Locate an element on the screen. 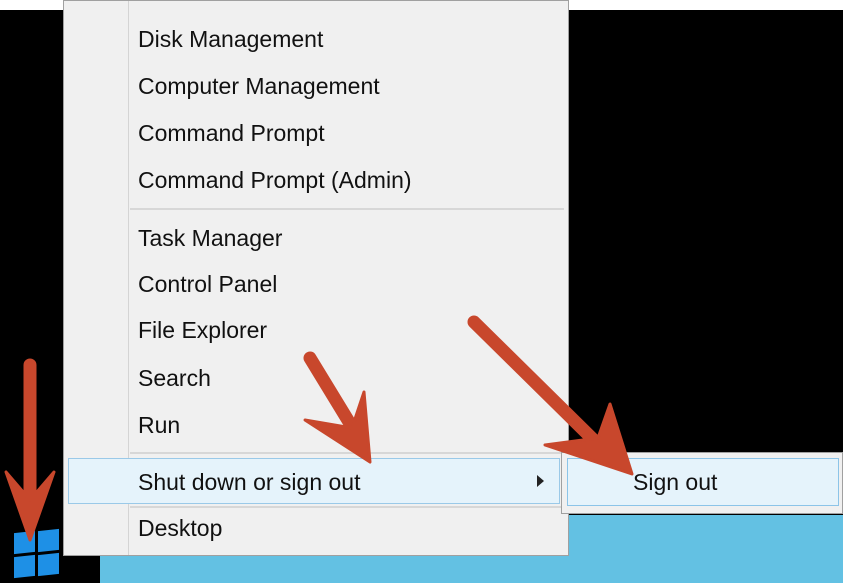 The image size is (843, 583). menu-item-command-prompt: Command Prompt is located at coordinates (231, 133).